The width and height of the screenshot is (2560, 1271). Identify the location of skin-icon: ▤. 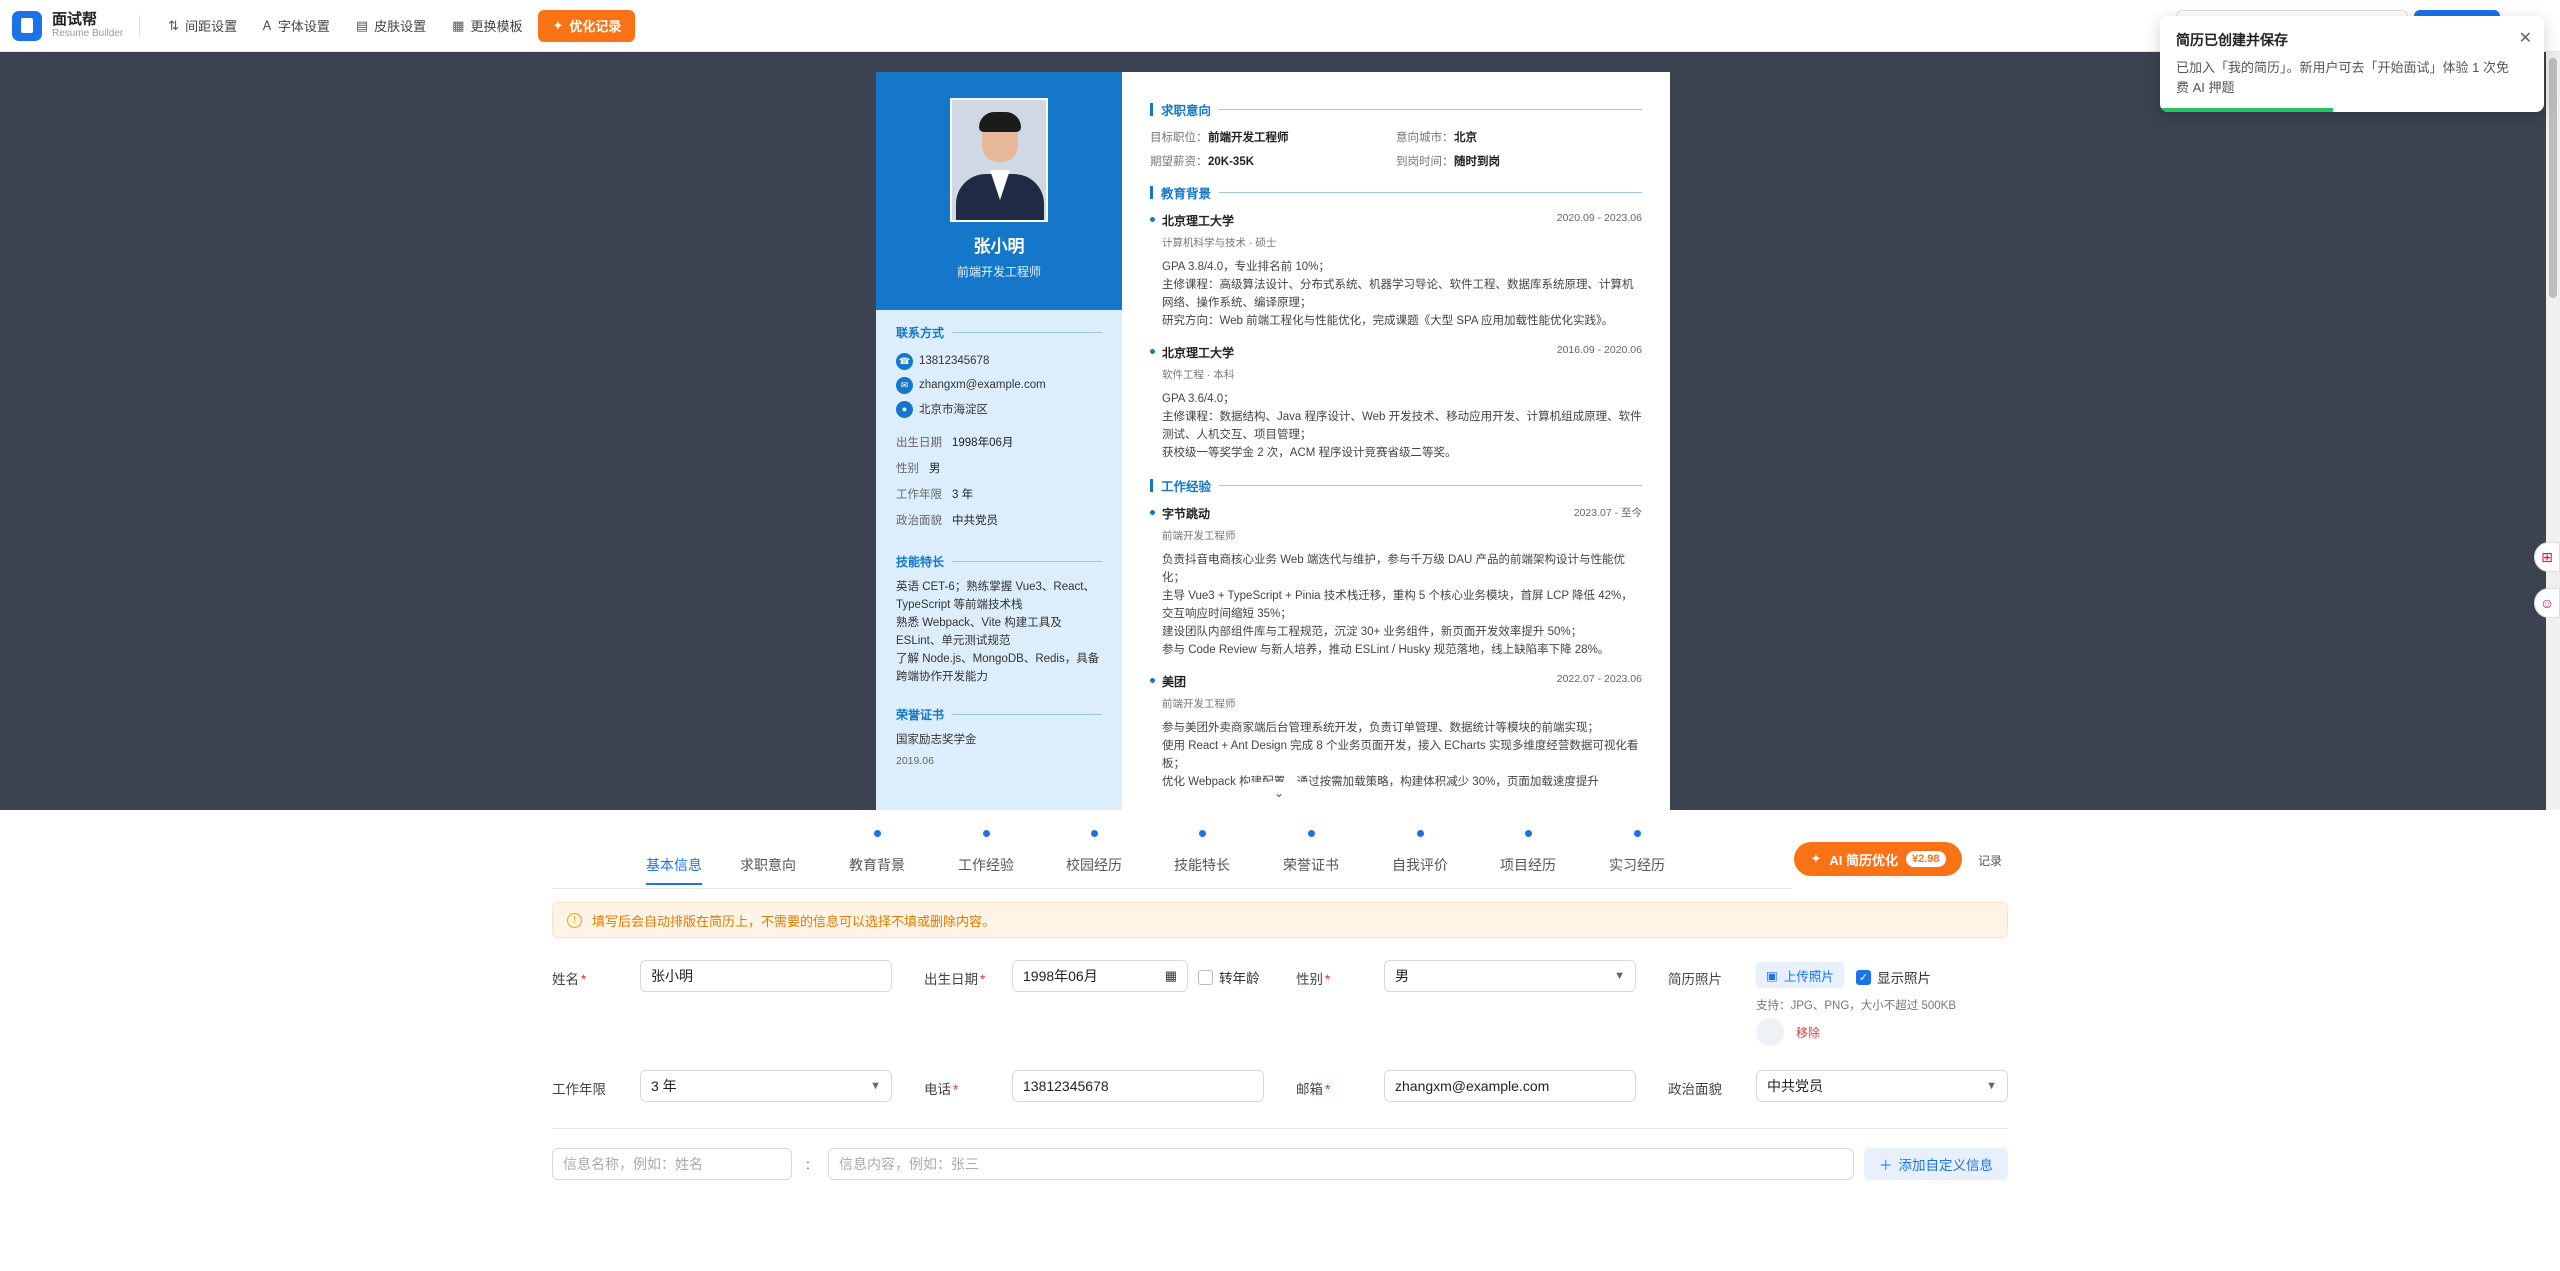
(362, 25).